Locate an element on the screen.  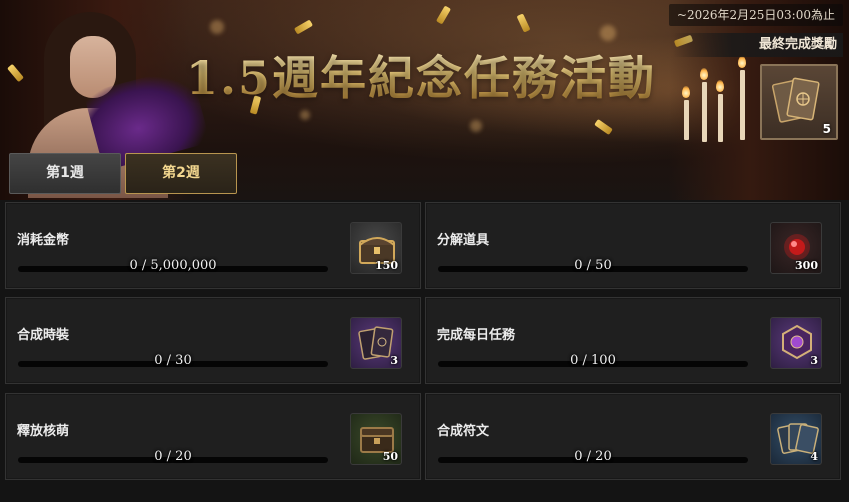
reward-slot: 4 is located at coordinates (796, 439).